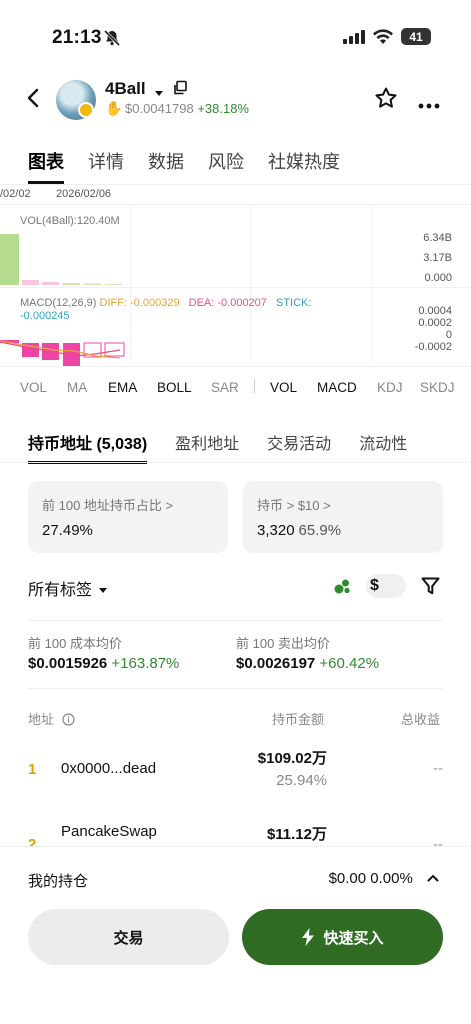 This screenshot has height=1024, width=471. What do you see at coordinates (145, 663) in the screenshot?
I see `avg-cost-change: +163.87%` at bounding box center [145, 663].